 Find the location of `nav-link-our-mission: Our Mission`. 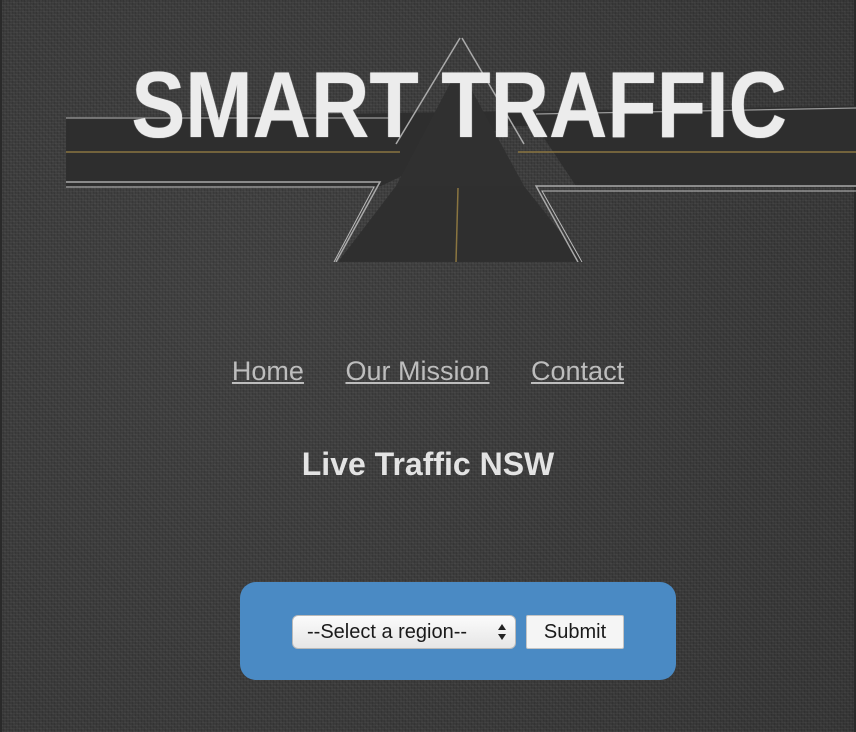

nav-link-our-mission: Our Mission is located at coordinates (417, 371).